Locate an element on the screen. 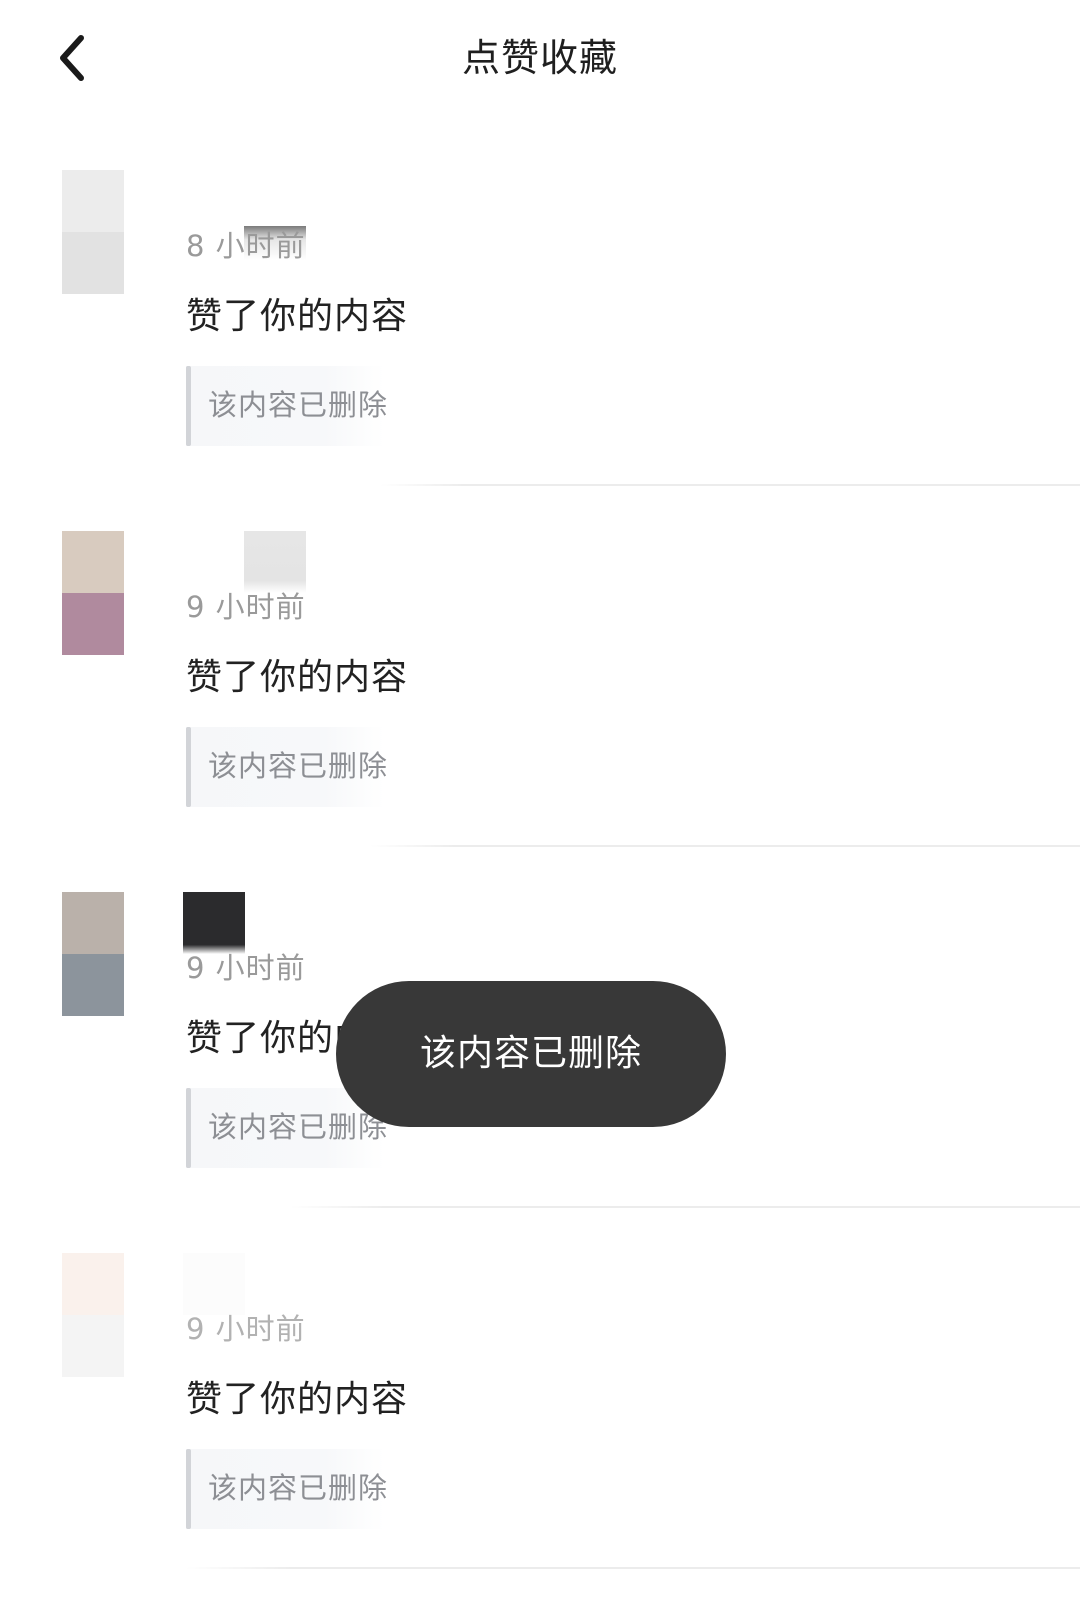  page-title: 点赞收藏 is located at coordinates (539, 58).